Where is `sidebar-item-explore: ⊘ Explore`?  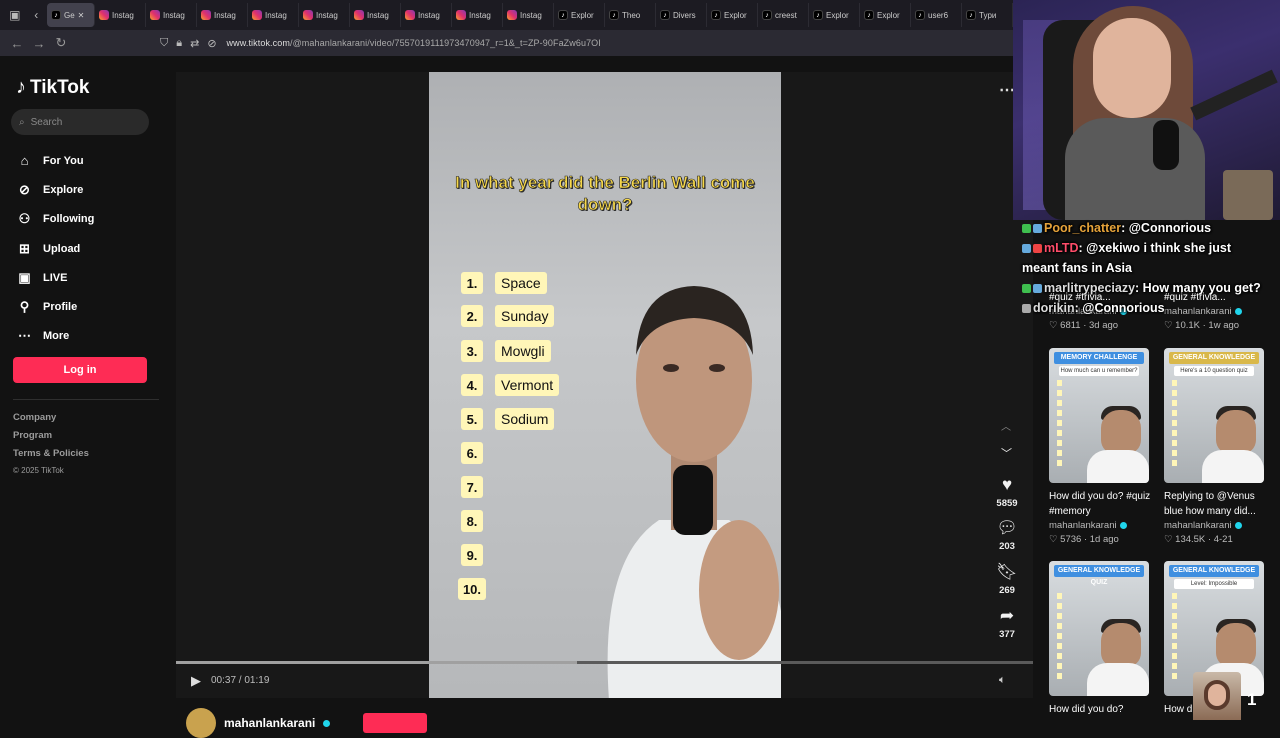
sidebar-item-explore: ⊘ Explore is located at coordinates (55, 189).